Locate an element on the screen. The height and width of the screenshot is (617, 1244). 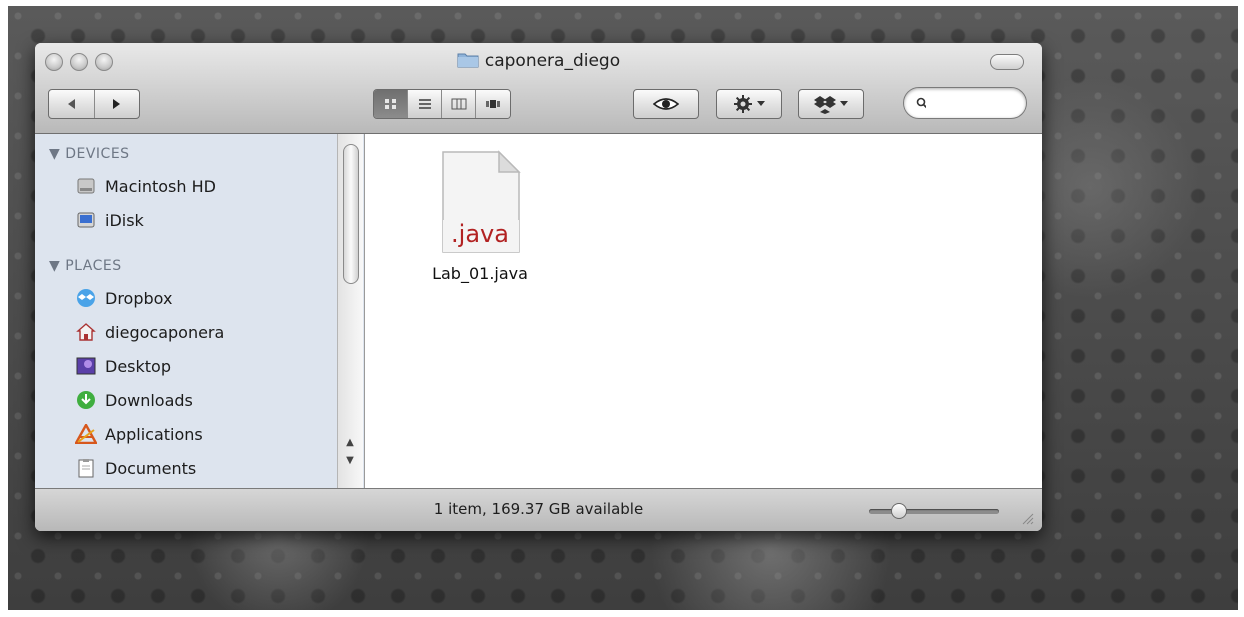
sidebar-item-downloads: Downloads is located at coordinates (134, 400).